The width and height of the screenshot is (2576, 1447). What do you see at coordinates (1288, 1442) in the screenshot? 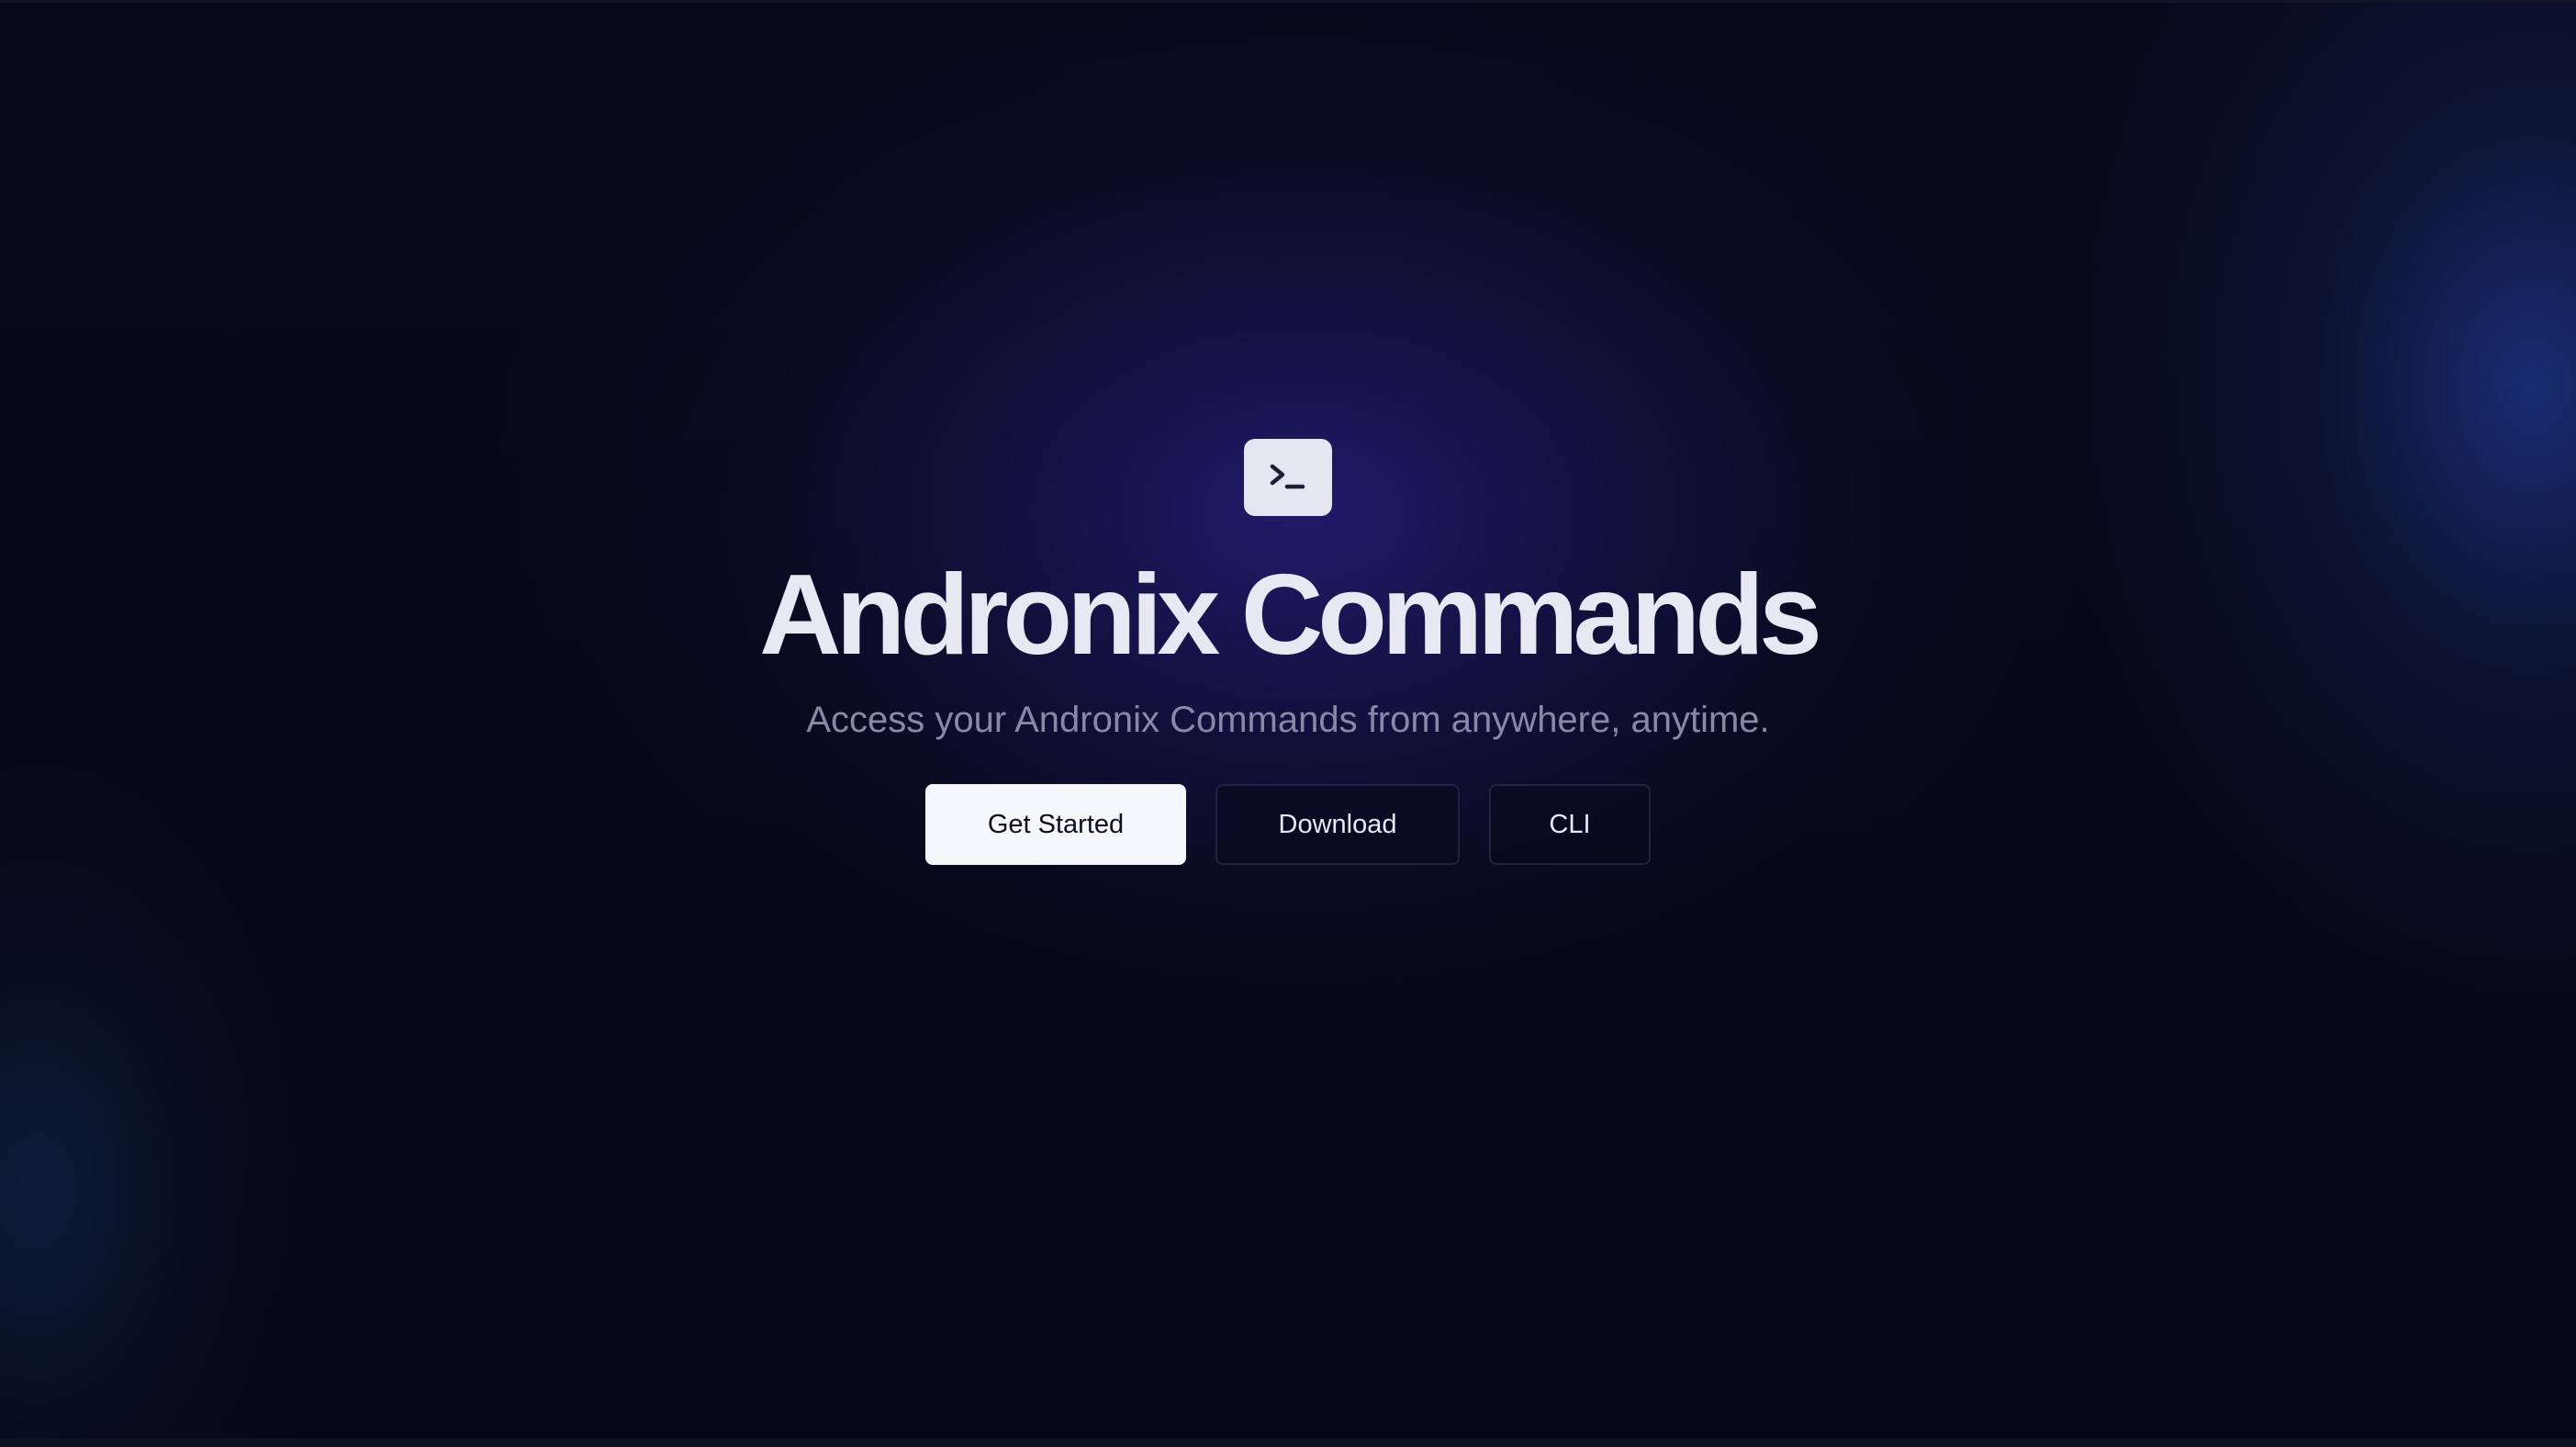
I see `bottom-border` at bounding box center [1288, 1442].